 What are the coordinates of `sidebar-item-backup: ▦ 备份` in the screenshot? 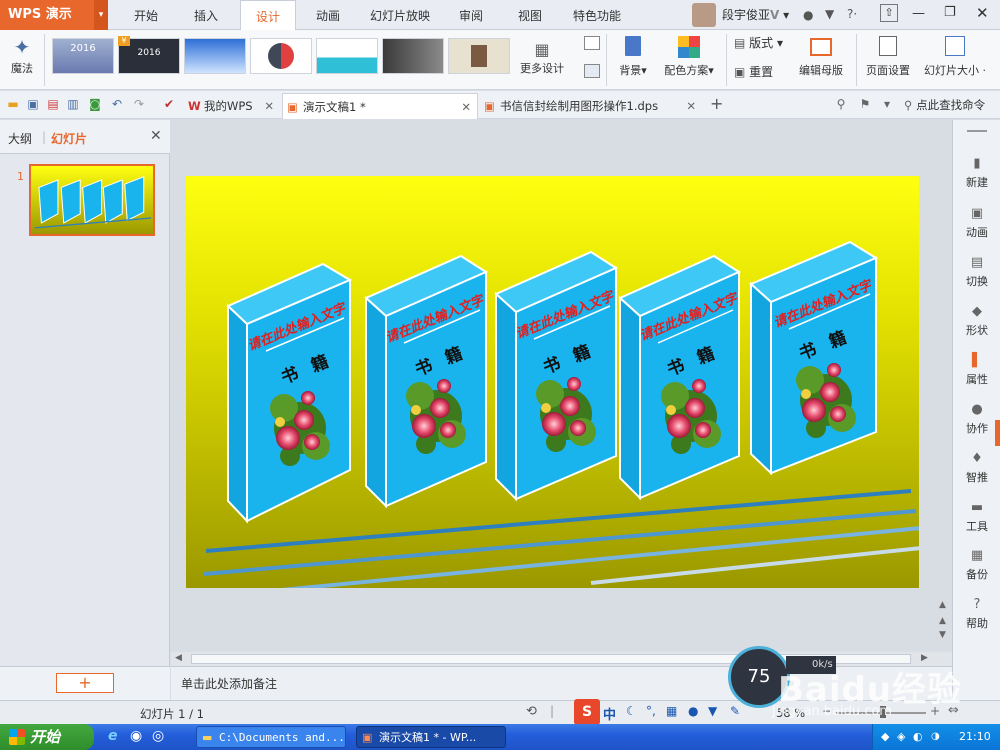 It's located at (976, 565).